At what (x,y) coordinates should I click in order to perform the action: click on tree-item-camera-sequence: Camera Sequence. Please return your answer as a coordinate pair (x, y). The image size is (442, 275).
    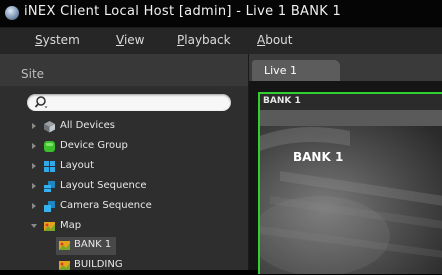
    Looking at the image, I should click on (124, 207).